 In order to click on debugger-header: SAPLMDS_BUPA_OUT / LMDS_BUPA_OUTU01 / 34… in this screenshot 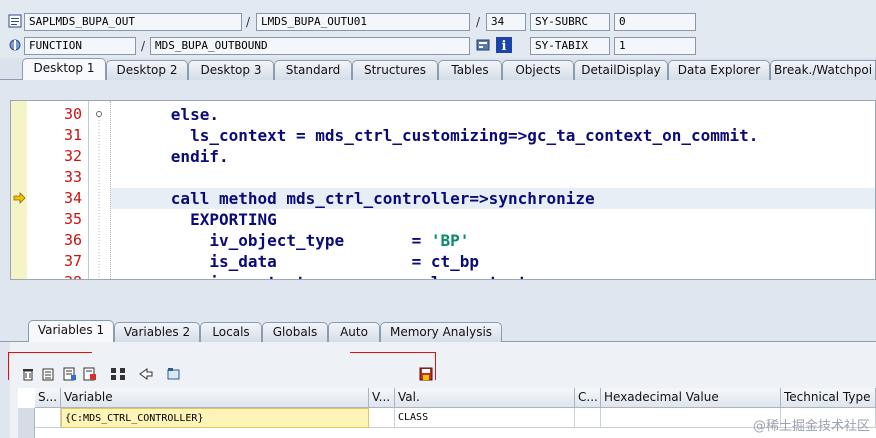, I will do `click(438, 29)`.